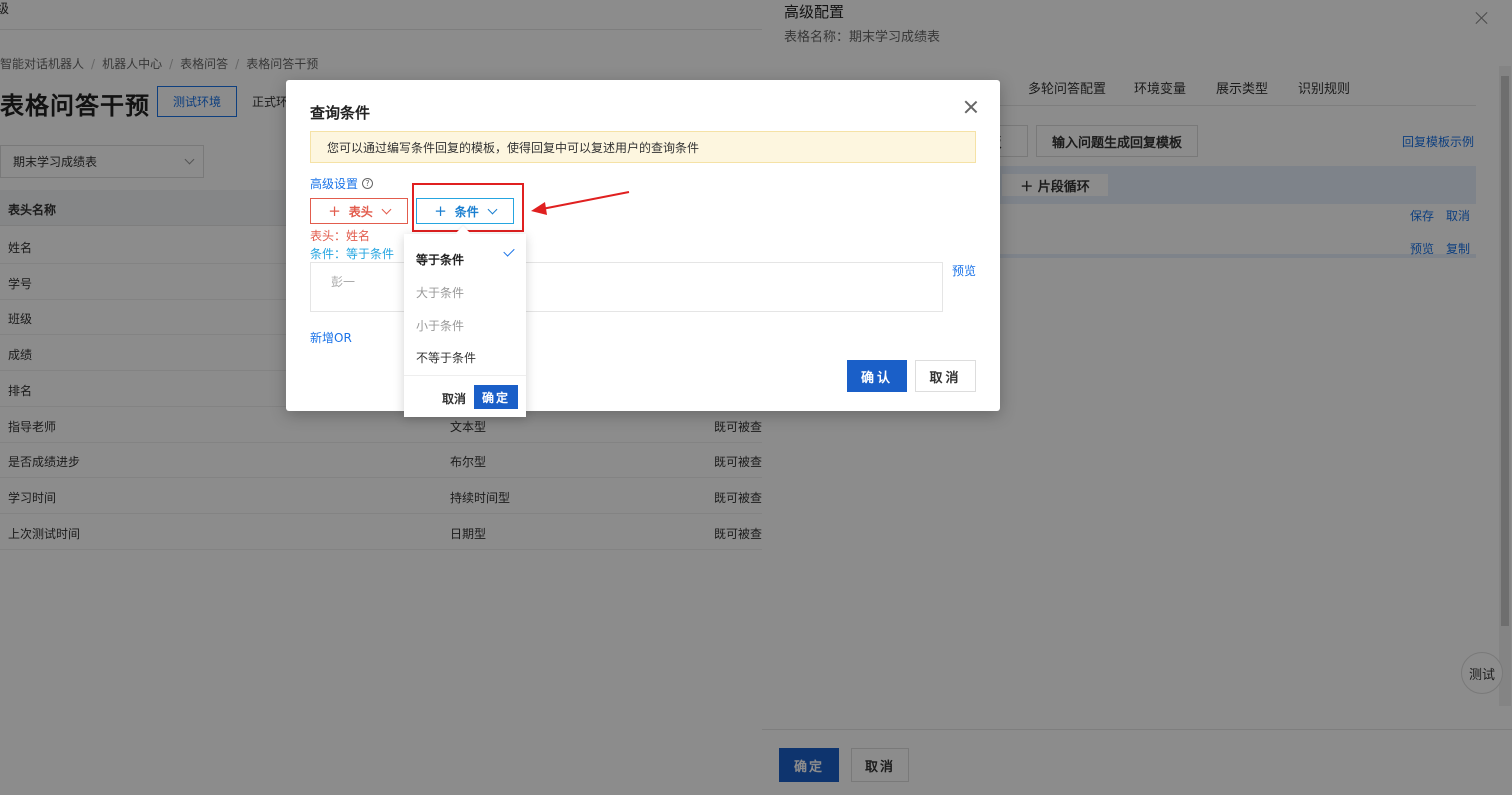  What do you see at coordinates (454, 398) in the screenshot?
I see `dropdown-cancel-button: 取消` at bounding box center [454, 398].